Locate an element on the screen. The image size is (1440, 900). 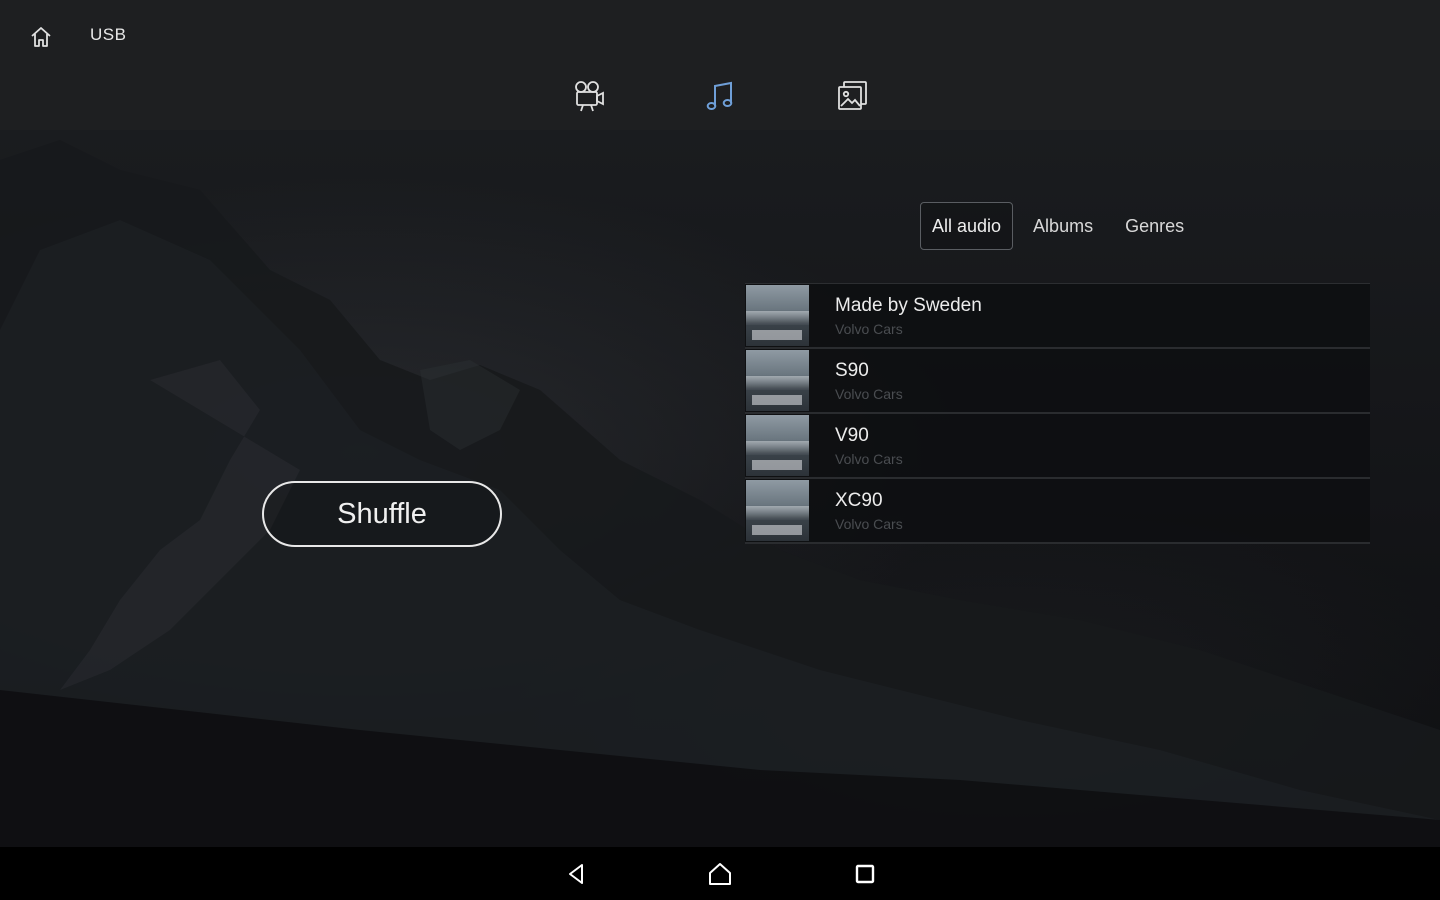
top-bar: USB is located at coordinates (720, 65).